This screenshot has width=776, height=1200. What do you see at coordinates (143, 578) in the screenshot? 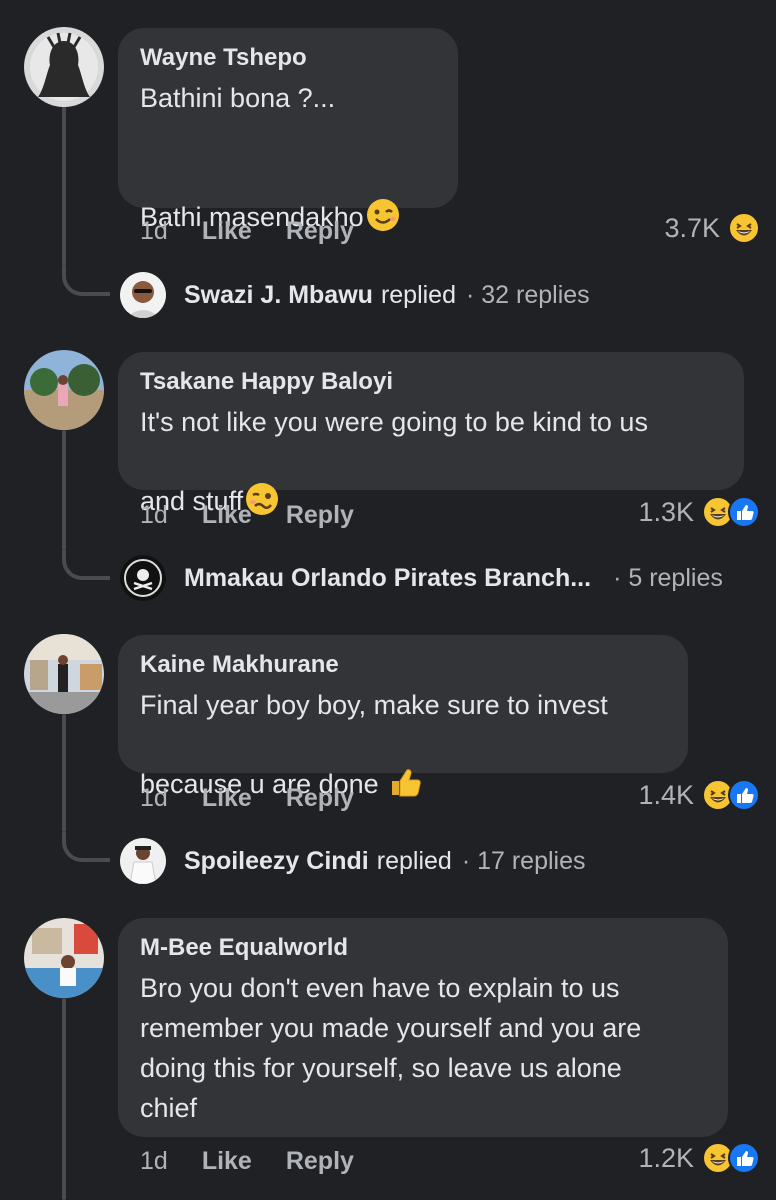
I see `orlando-pirates-logo-icon` at bounding box center [143, 578].